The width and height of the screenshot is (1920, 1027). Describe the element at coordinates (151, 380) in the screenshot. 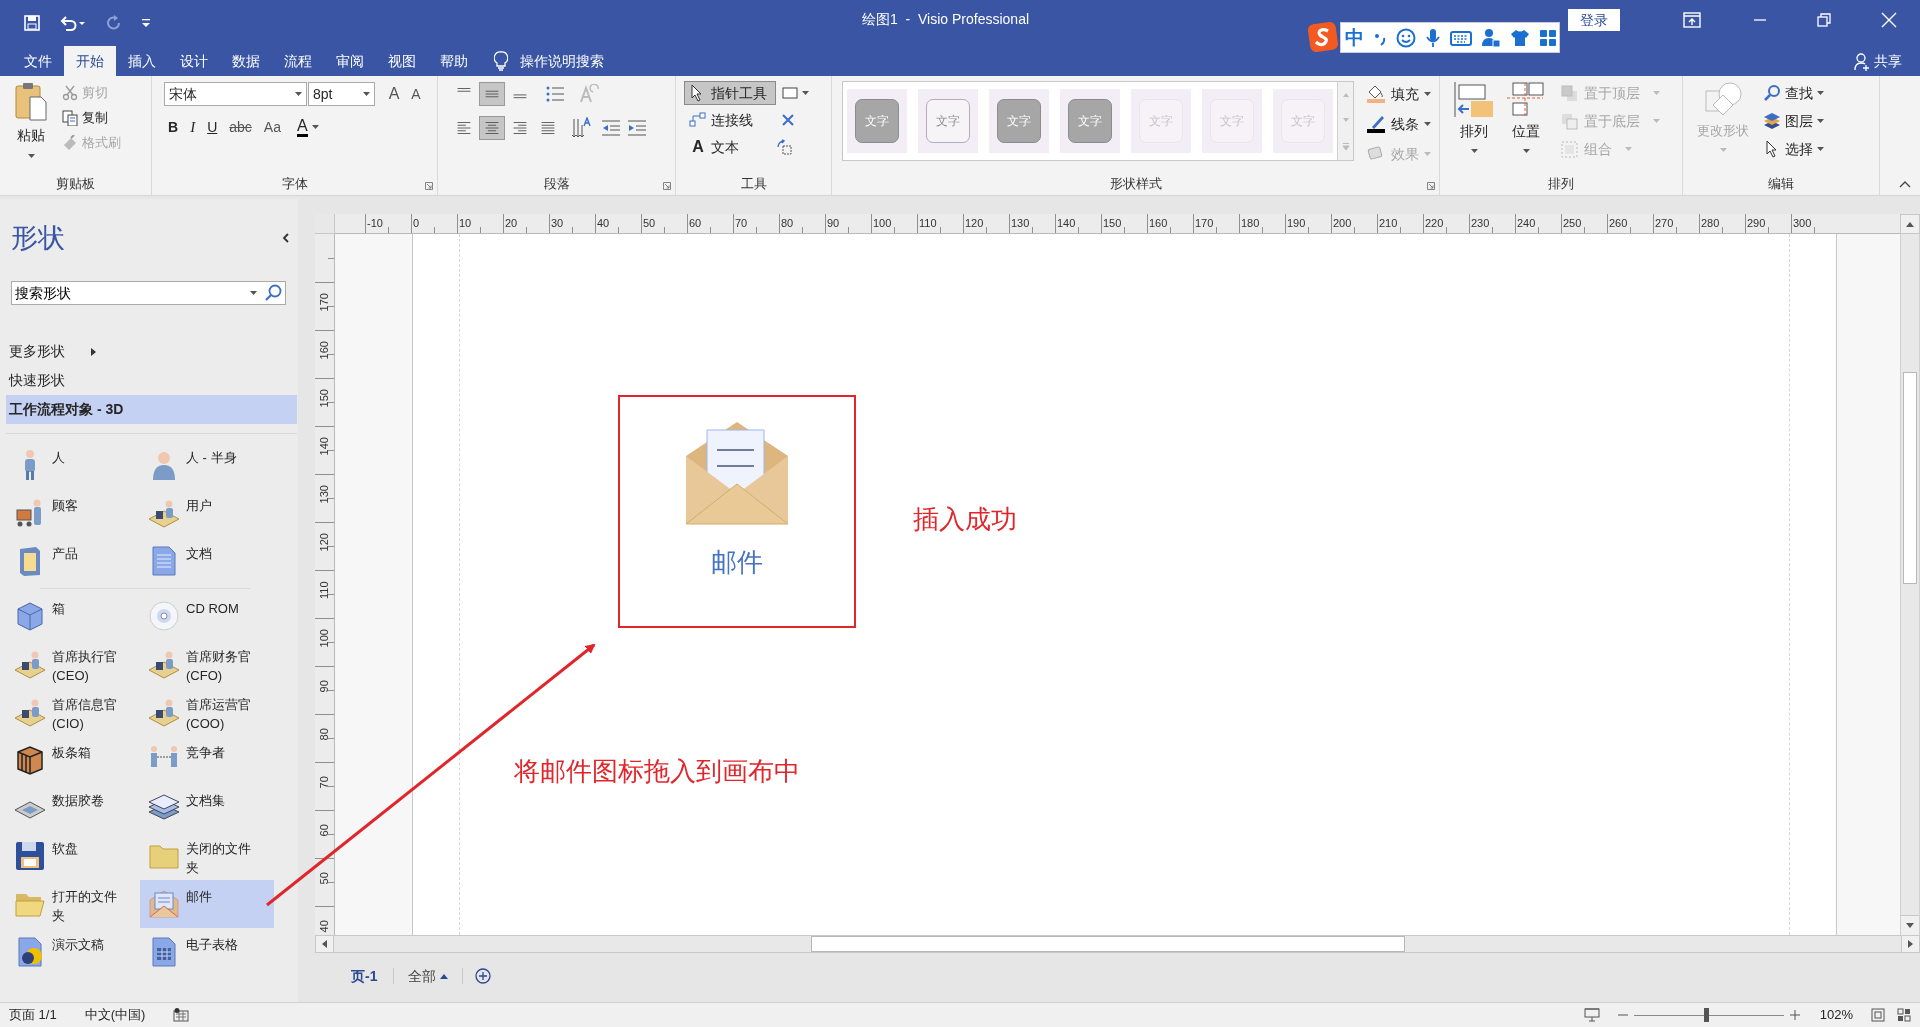

I see `stencil-nav-item: 快速形状` at that location.